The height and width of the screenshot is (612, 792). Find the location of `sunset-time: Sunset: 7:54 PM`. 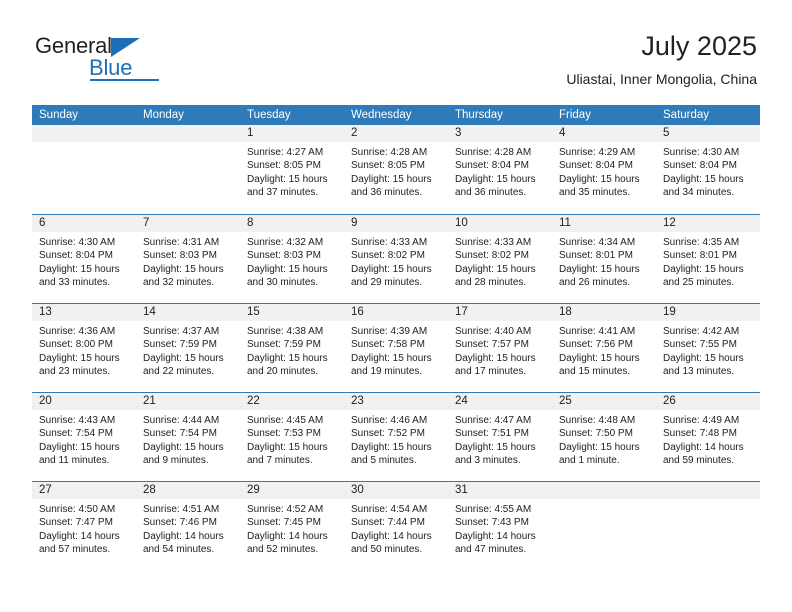

sunset-time: Sunset: 7:54 PM is located at coordinates (76, 434).